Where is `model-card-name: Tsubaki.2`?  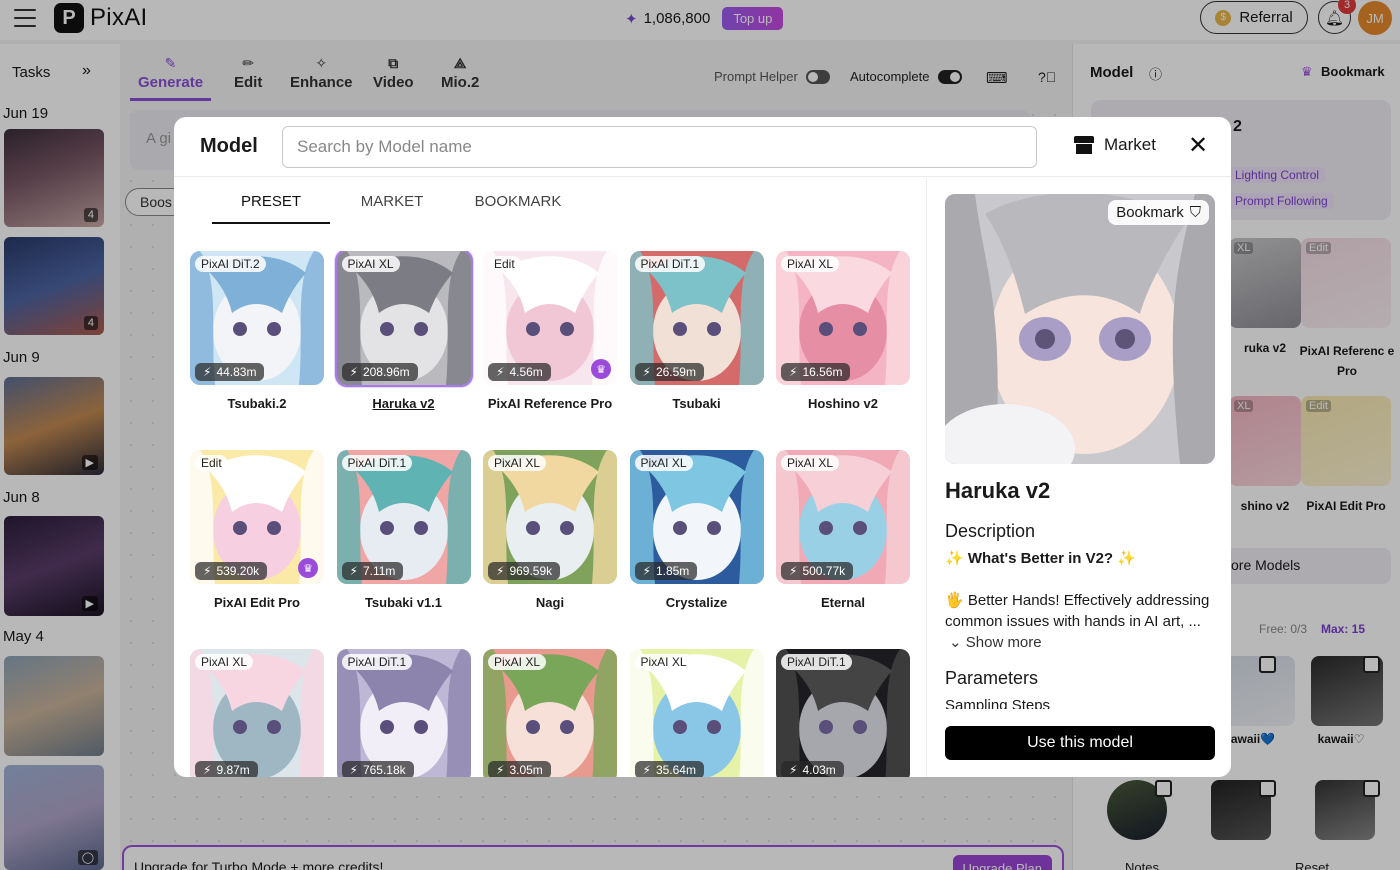
model-card-name: Tsubaki.2 is located at coordinates (257, 403).